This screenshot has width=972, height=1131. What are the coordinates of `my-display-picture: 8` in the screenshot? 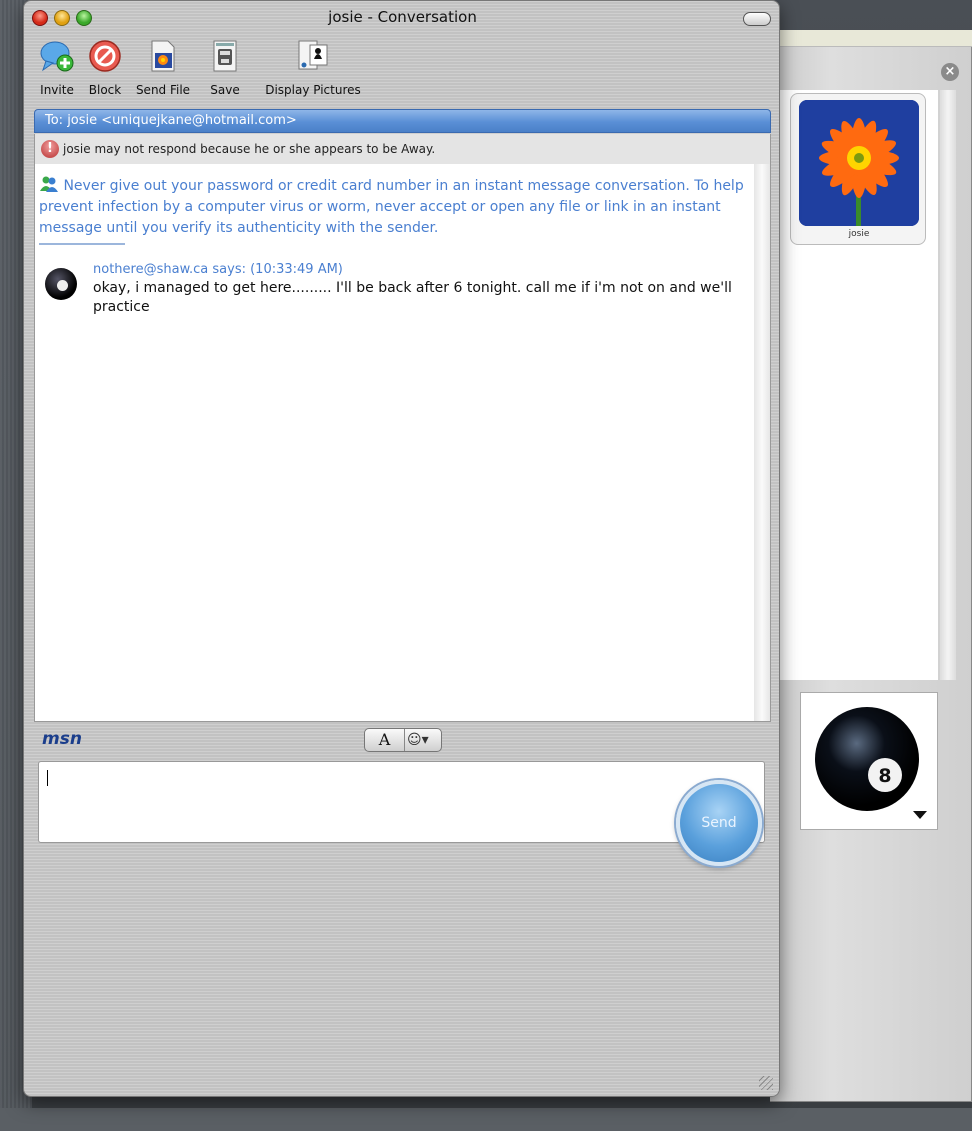 It's located at (869, 761).